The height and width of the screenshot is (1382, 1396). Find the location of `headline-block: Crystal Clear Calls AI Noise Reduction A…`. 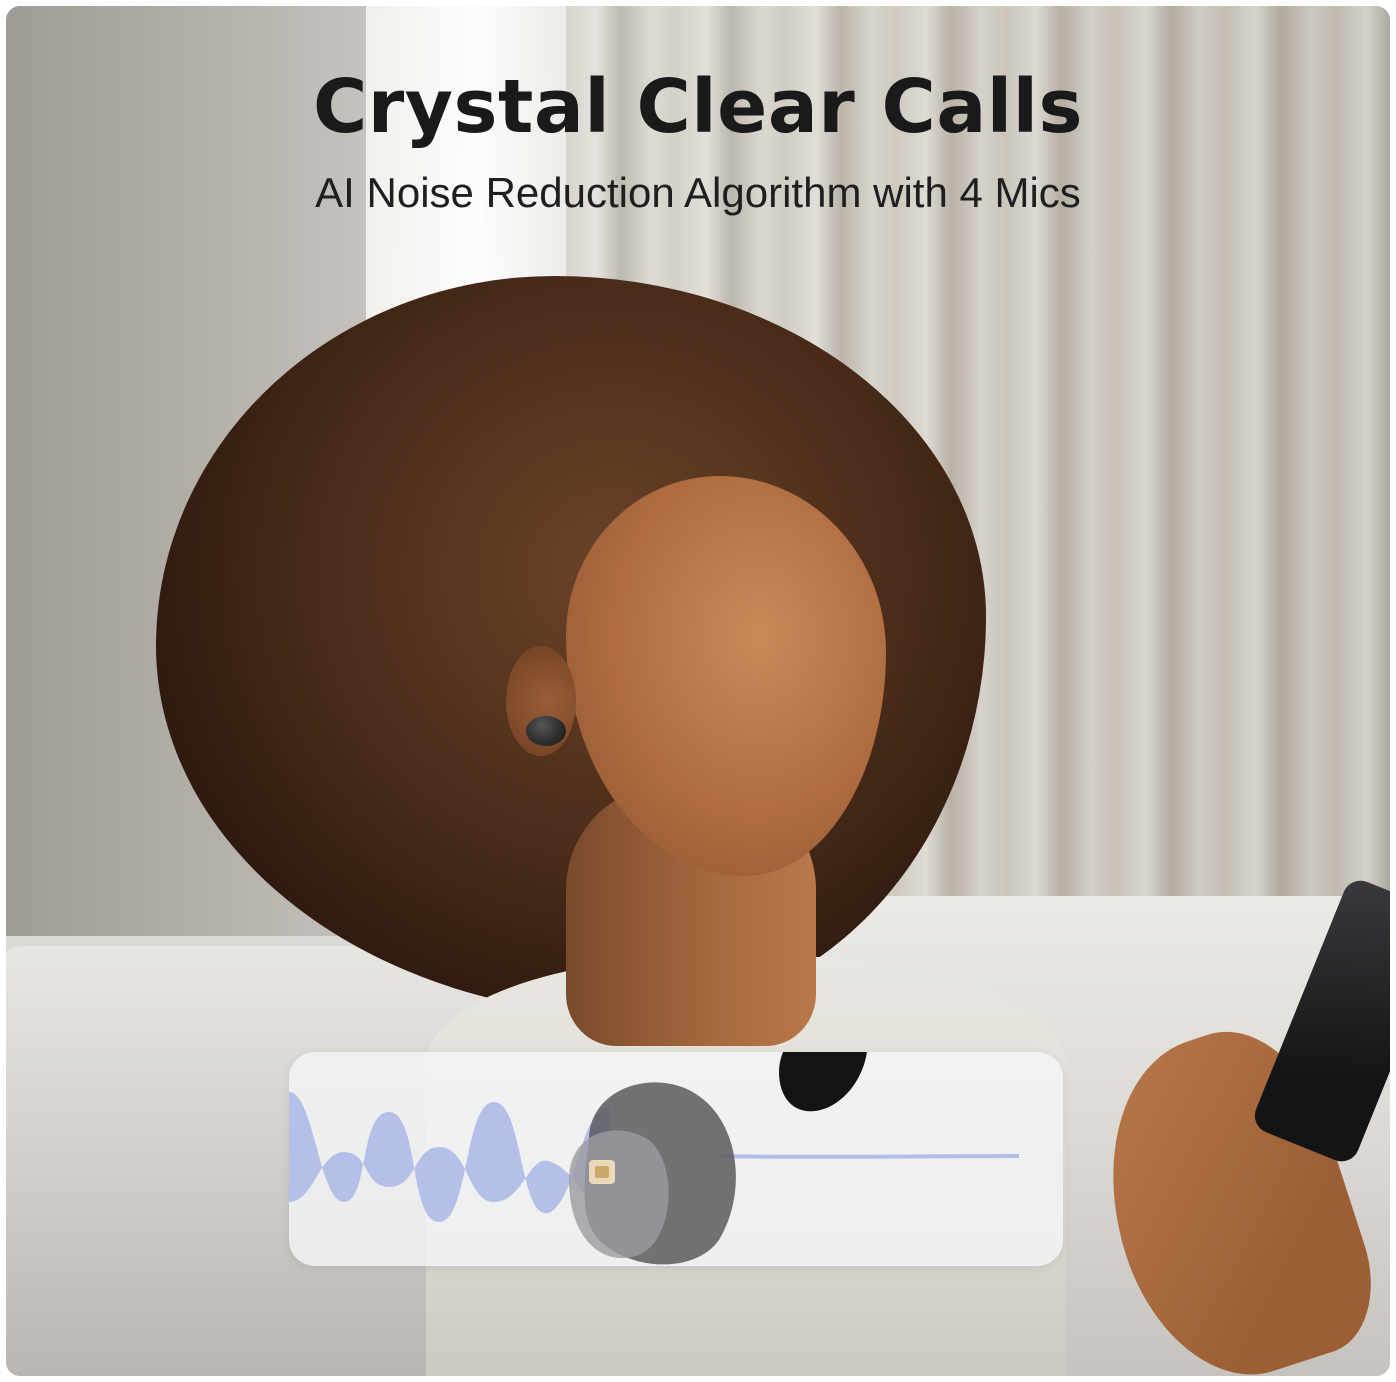

headline-block: Crystal Clear Calls AI Noise Reduction A… is located at coordinates (698, 142).